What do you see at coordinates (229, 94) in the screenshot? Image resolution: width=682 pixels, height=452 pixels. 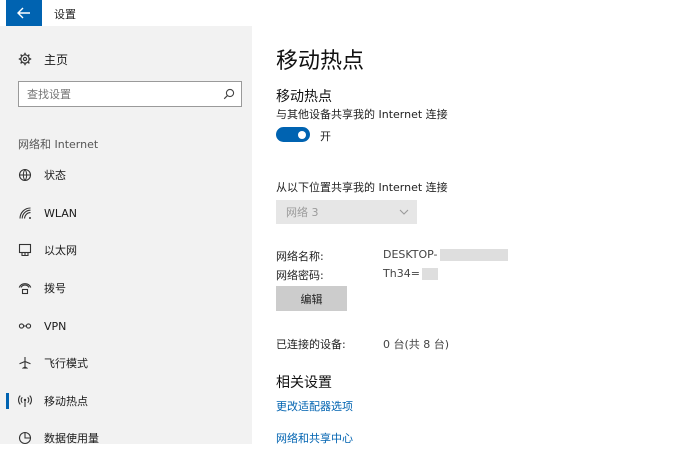 I see `search-icon` at bounding box center [229, 94].